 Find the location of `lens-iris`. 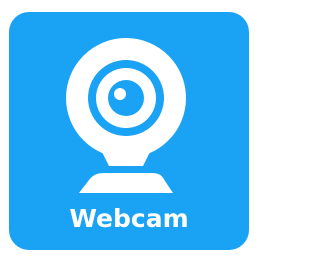

lens-iris is located at coordinates (126, 98).